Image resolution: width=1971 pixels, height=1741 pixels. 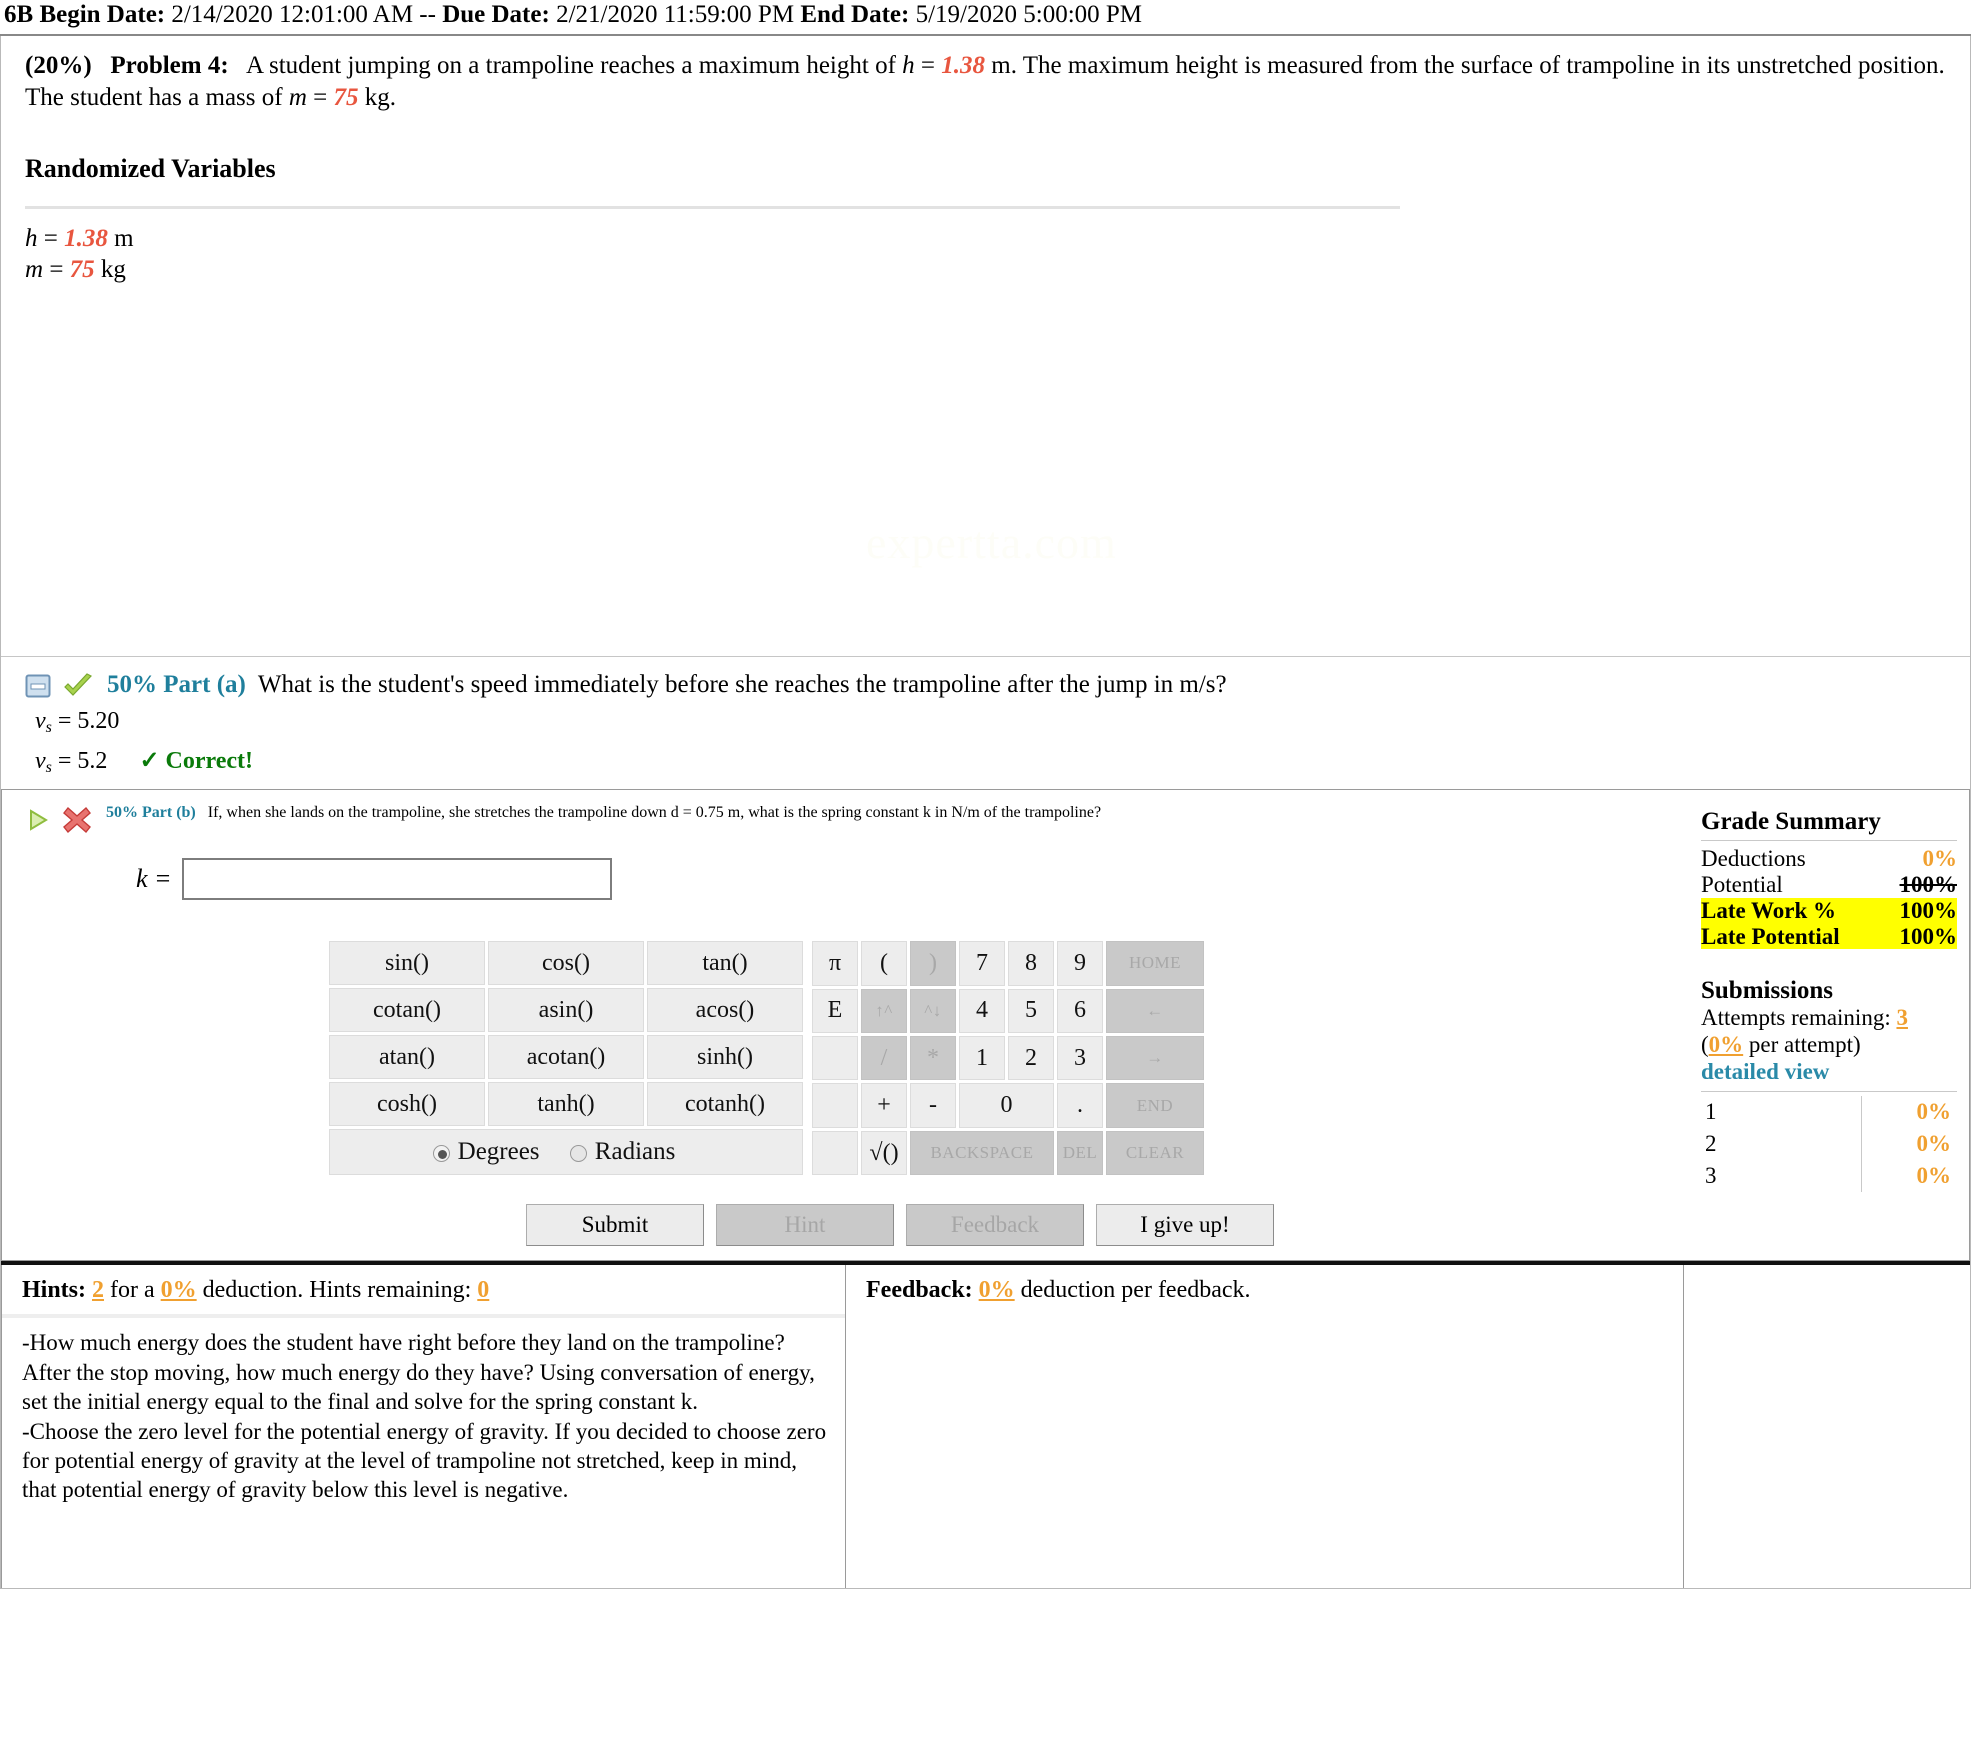 What do you see at coordinates (884, 1011) in the screenshot?
I see `key-superscript-up: ↑^` at bounding box center [884, 1011].